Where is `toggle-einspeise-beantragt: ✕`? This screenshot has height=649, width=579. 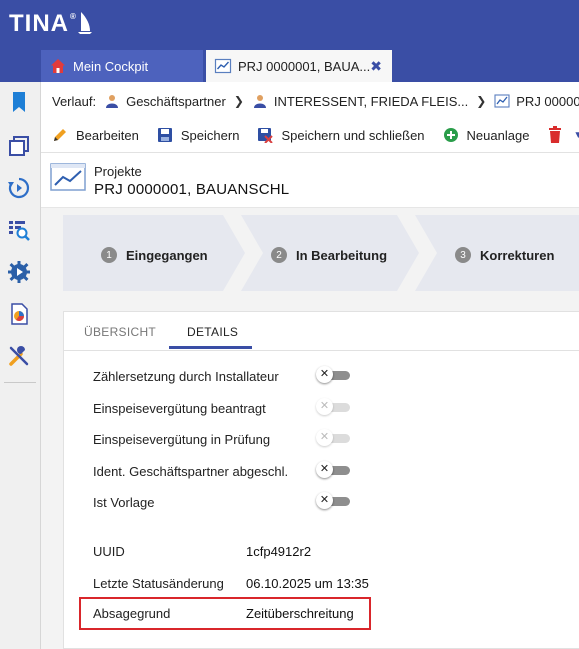
toggle-einspeise-beantragt: ✕ is located at coordinates (333, 407).